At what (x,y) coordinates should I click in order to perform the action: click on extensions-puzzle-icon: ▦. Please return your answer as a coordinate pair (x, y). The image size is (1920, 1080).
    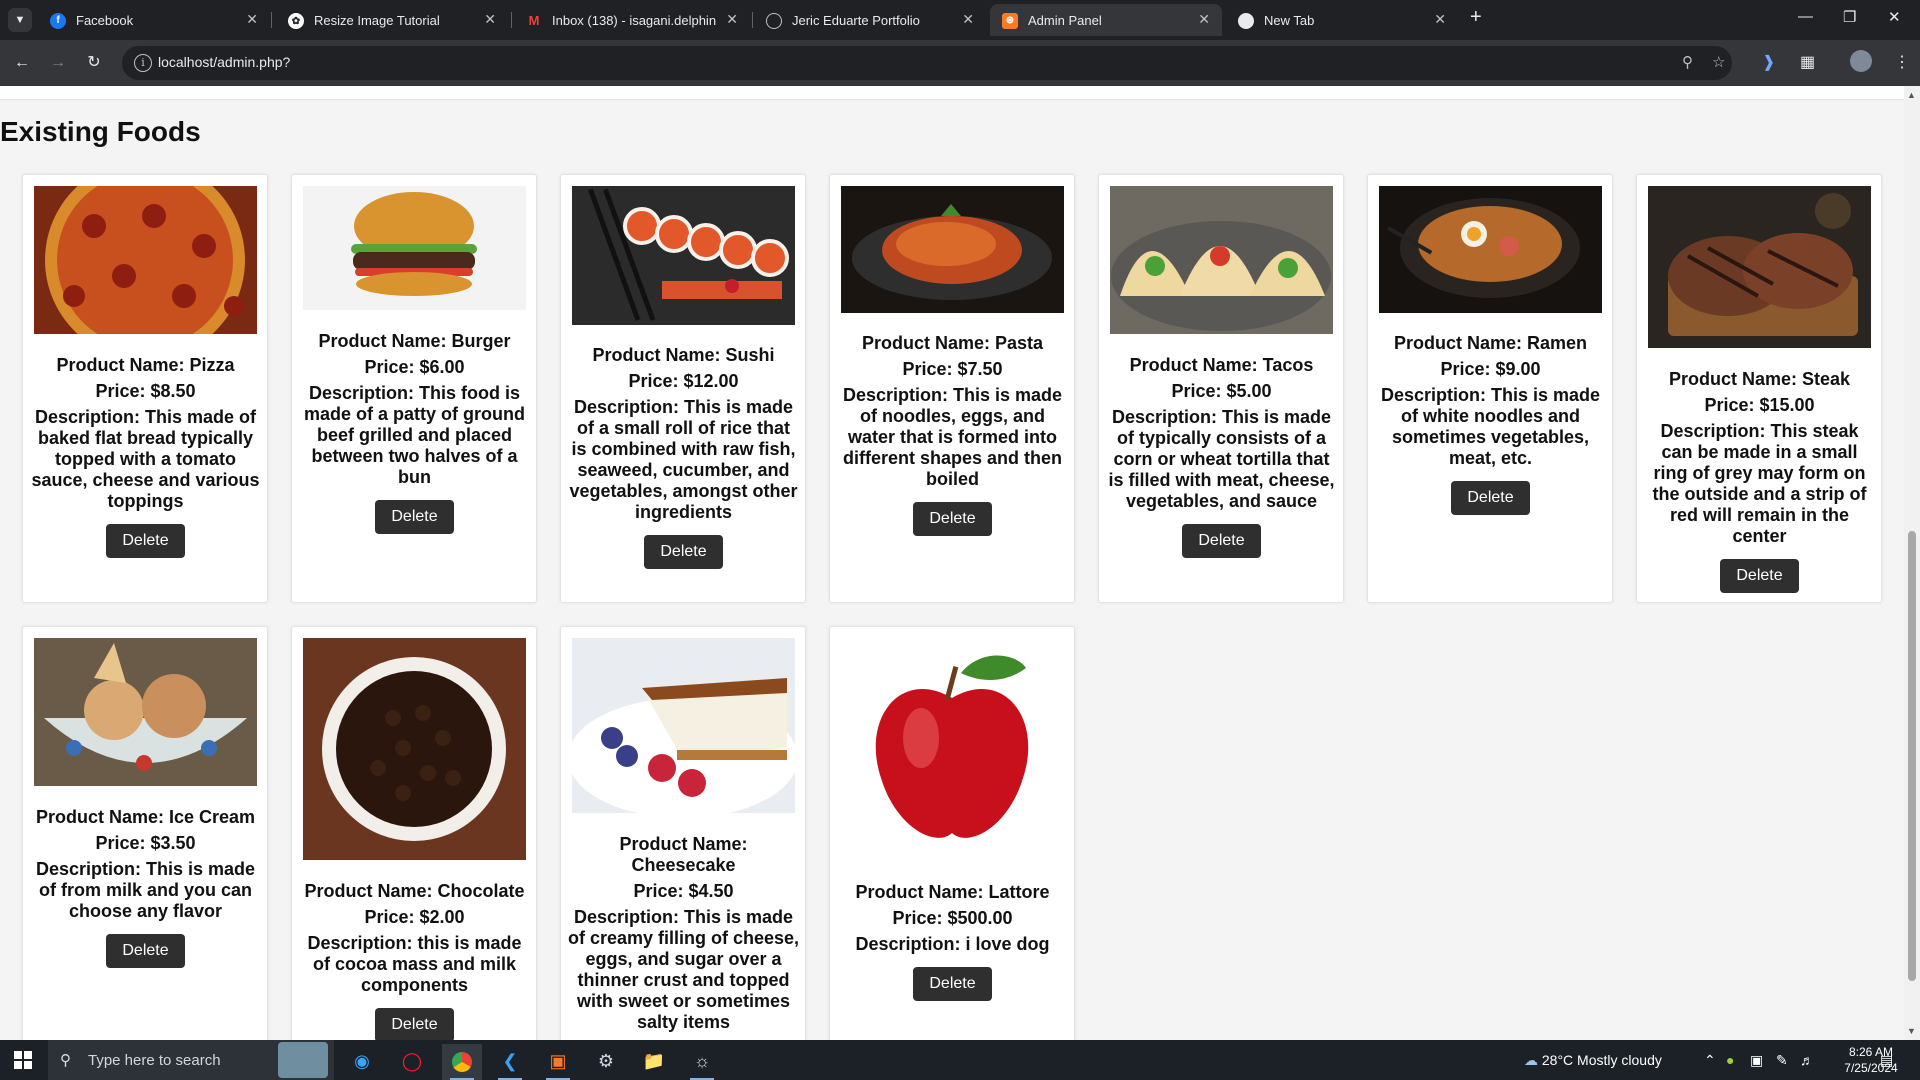
    Looking at the image, I should click on (1807, 62).